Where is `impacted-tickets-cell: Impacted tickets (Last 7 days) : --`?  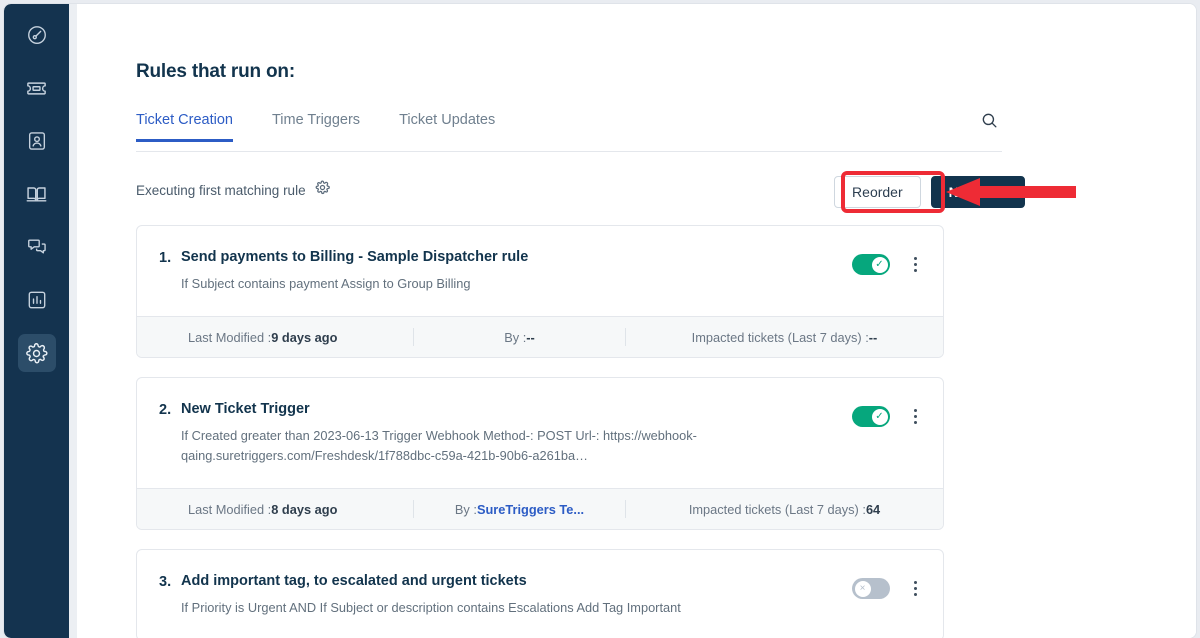 impacted-tickets-cell: Impacted tickets (Last 7 days) : -- is located at coordinates (784, 337).